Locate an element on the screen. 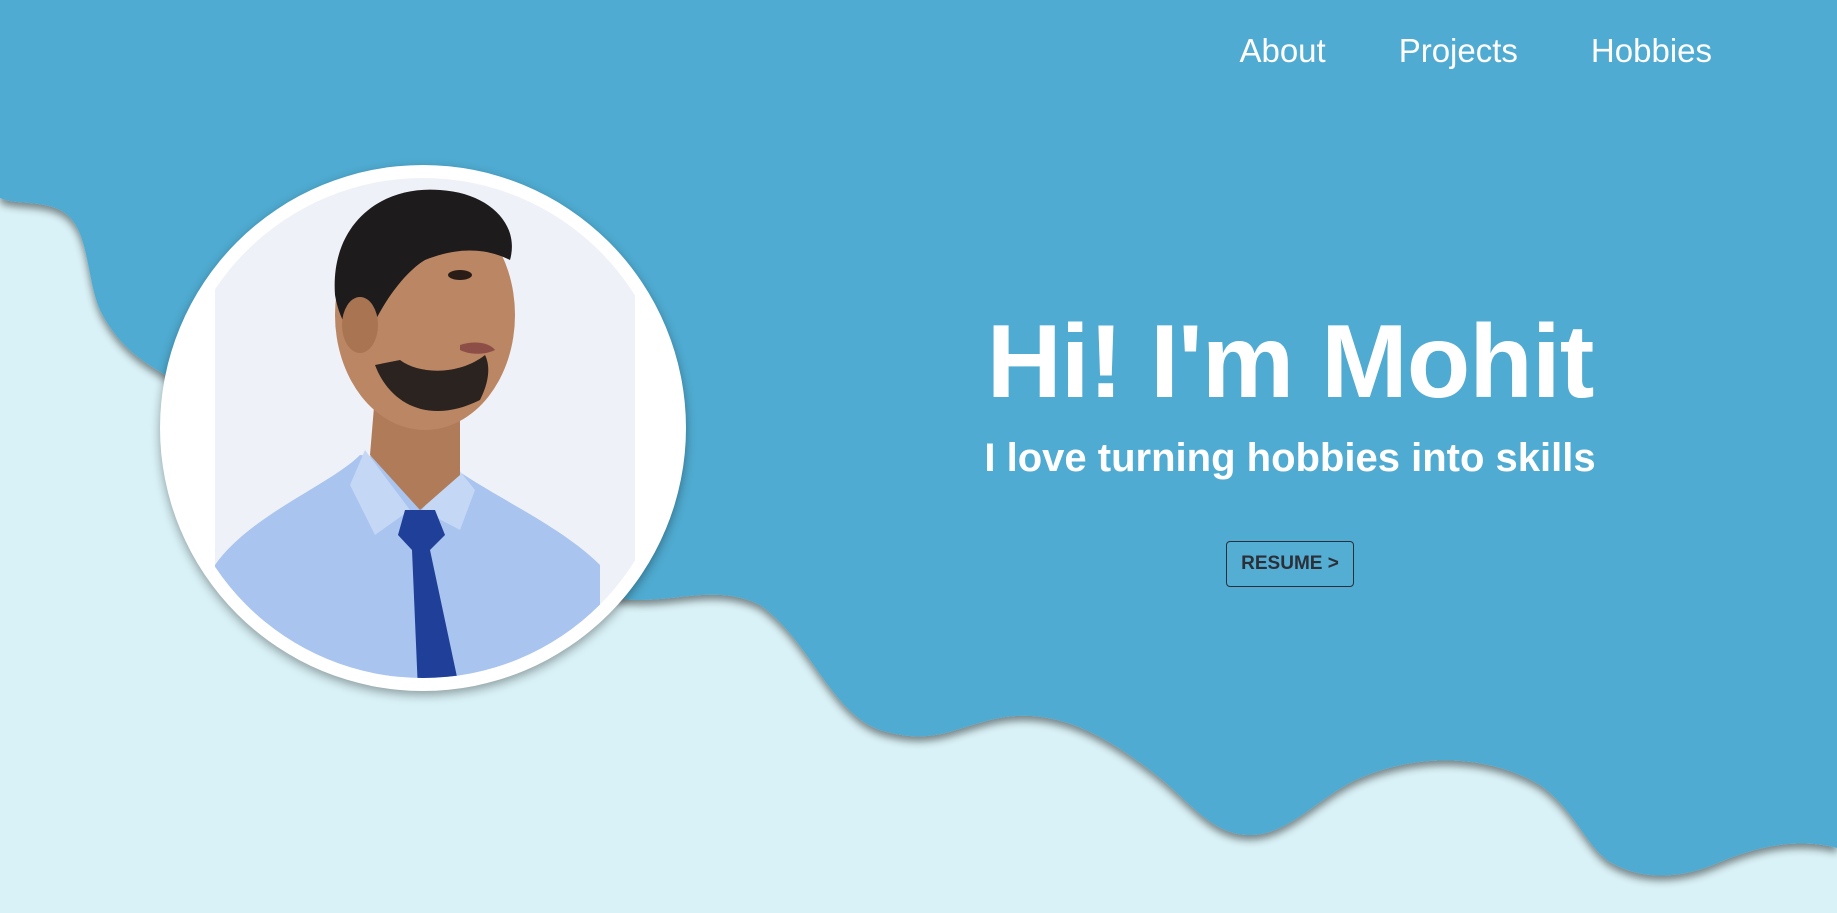 The height and width of the screenshot is (913, 1837). hero-subtitle: I love turning hobbies into skills is located at coordinates (1290, 458).